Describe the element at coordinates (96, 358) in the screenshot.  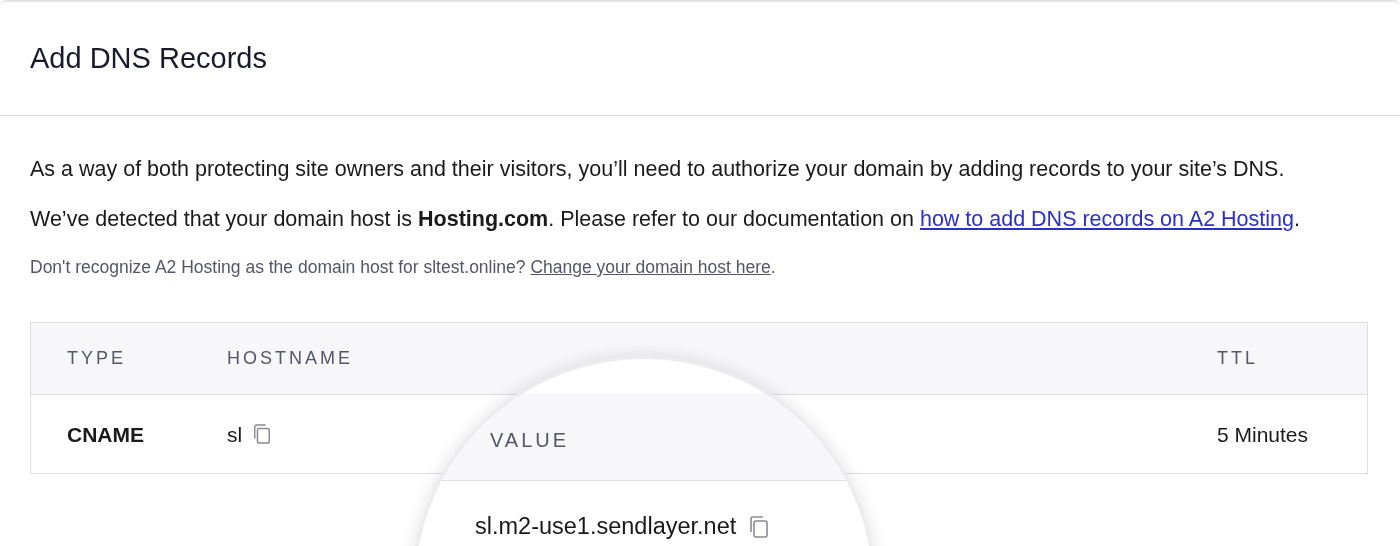
I see `column-header: TYPE` at that location.